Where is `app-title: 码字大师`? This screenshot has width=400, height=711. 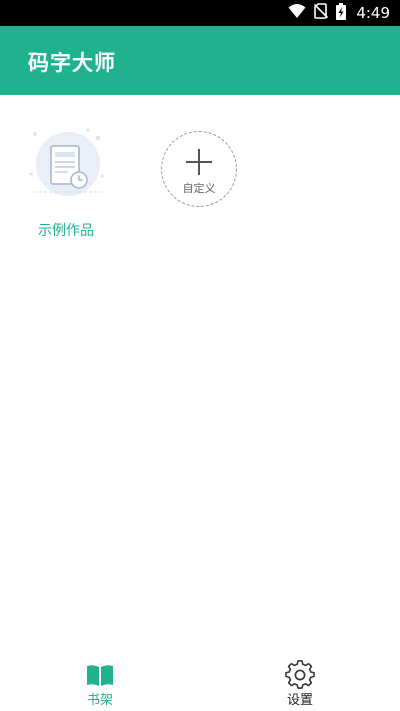
app-title: 码字大师 is located at coordinates (72, 63).